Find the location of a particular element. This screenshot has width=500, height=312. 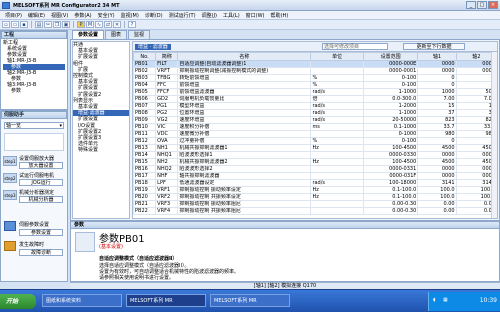

axis-dropdown: 轴一览 ▾ is located at coordinates (34, 125).